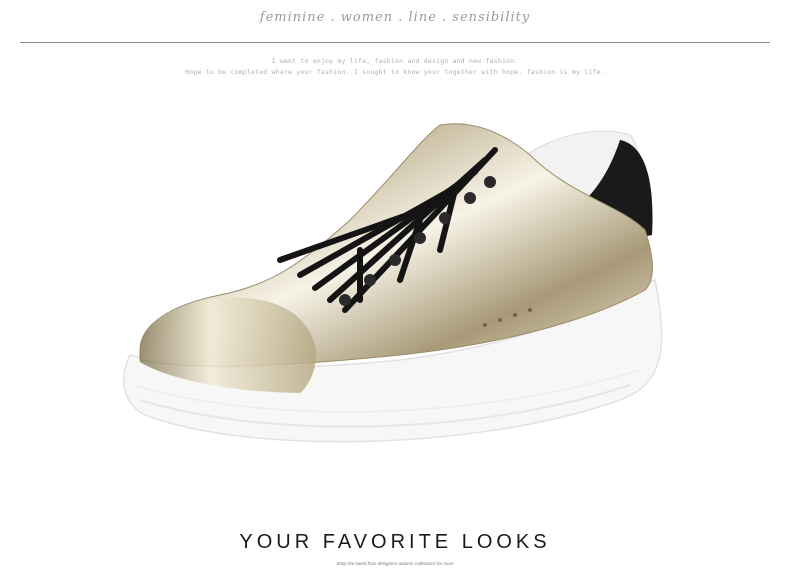 The height and width of the screenshot is (586, 790). Describe the element at coordinates (395, 17) in the screenshot. I see `tagline: feminine . women . line . sensibility` at that location.